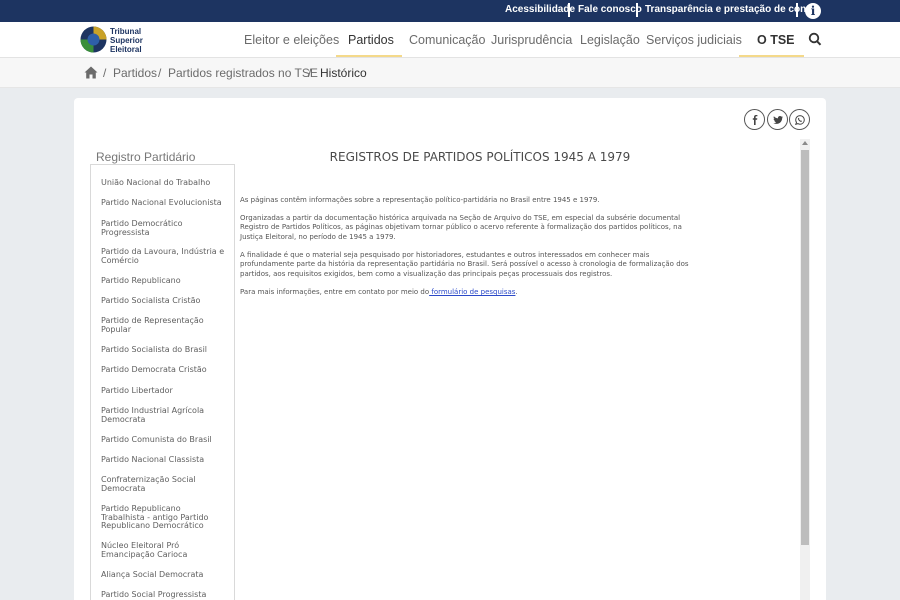  Describe the element at coordinates (91, 72) in the screenshot. I see `home-icon` at that location.